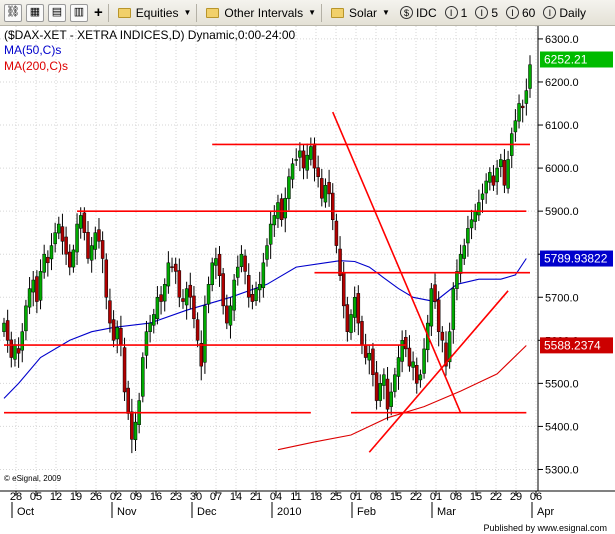 This screenshot has width=615, height=534. Describe the element at coordinates (264, 12) in the screenshot. I see `other-intervals-label: Other Intervals` at that location.